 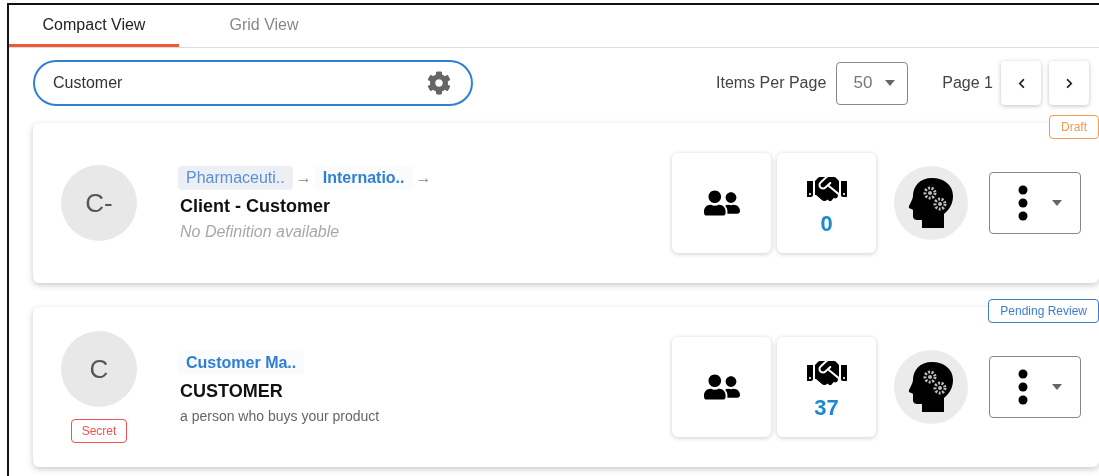 I want to click on relations-button: 37, so click(x=826, y=387).